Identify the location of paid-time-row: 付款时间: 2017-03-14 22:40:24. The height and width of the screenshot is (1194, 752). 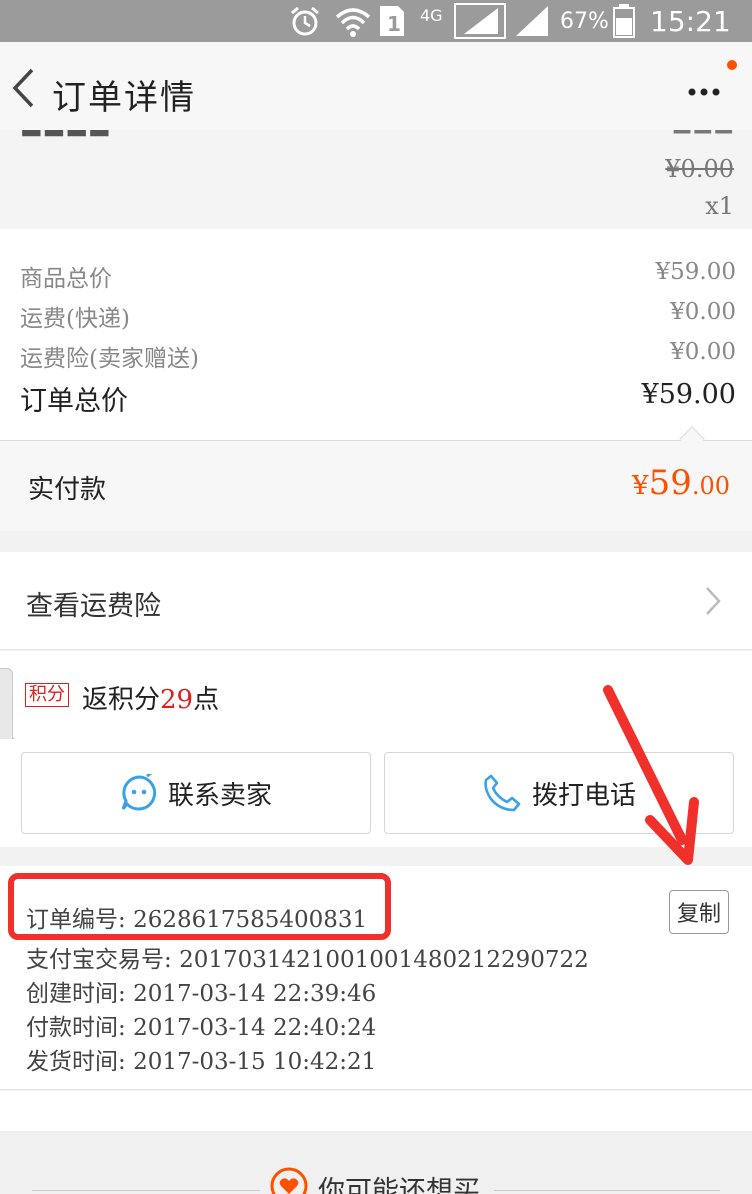
(201, 1025).